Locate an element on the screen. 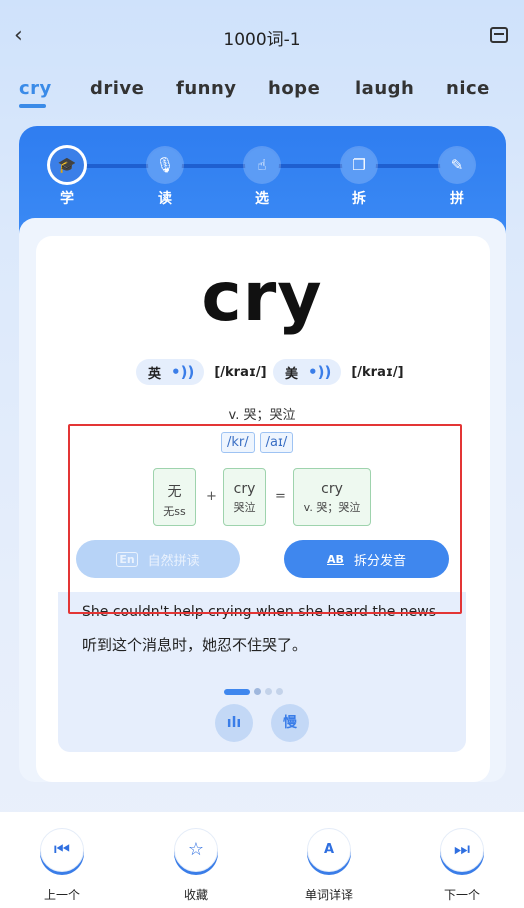  plus-sign: + is located at coordinates (211, 496).